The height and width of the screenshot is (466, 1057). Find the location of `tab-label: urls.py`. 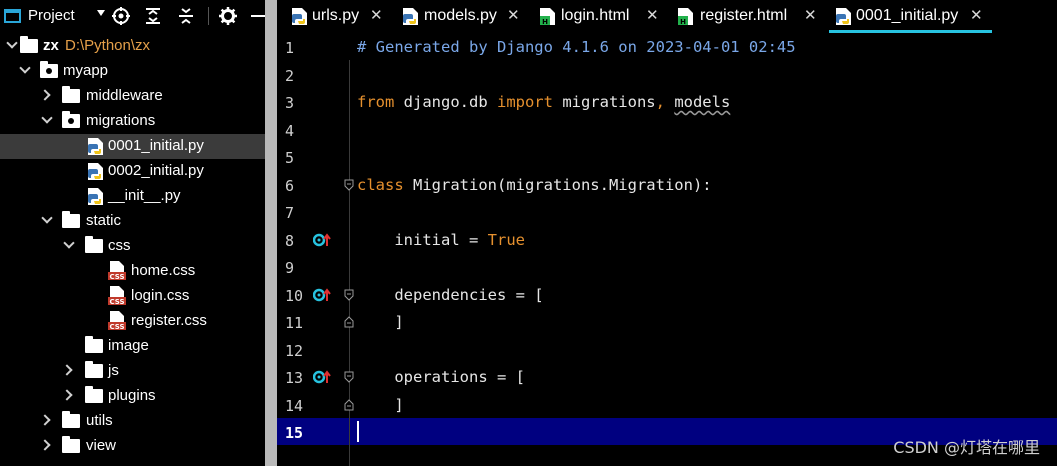

tab-label: urls.py is located at coordinates (336, 15).